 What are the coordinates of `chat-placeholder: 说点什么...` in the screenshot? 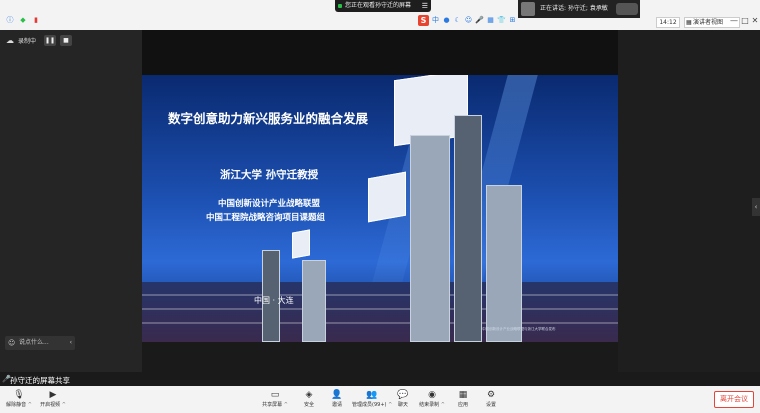 It's located at (34, 342).